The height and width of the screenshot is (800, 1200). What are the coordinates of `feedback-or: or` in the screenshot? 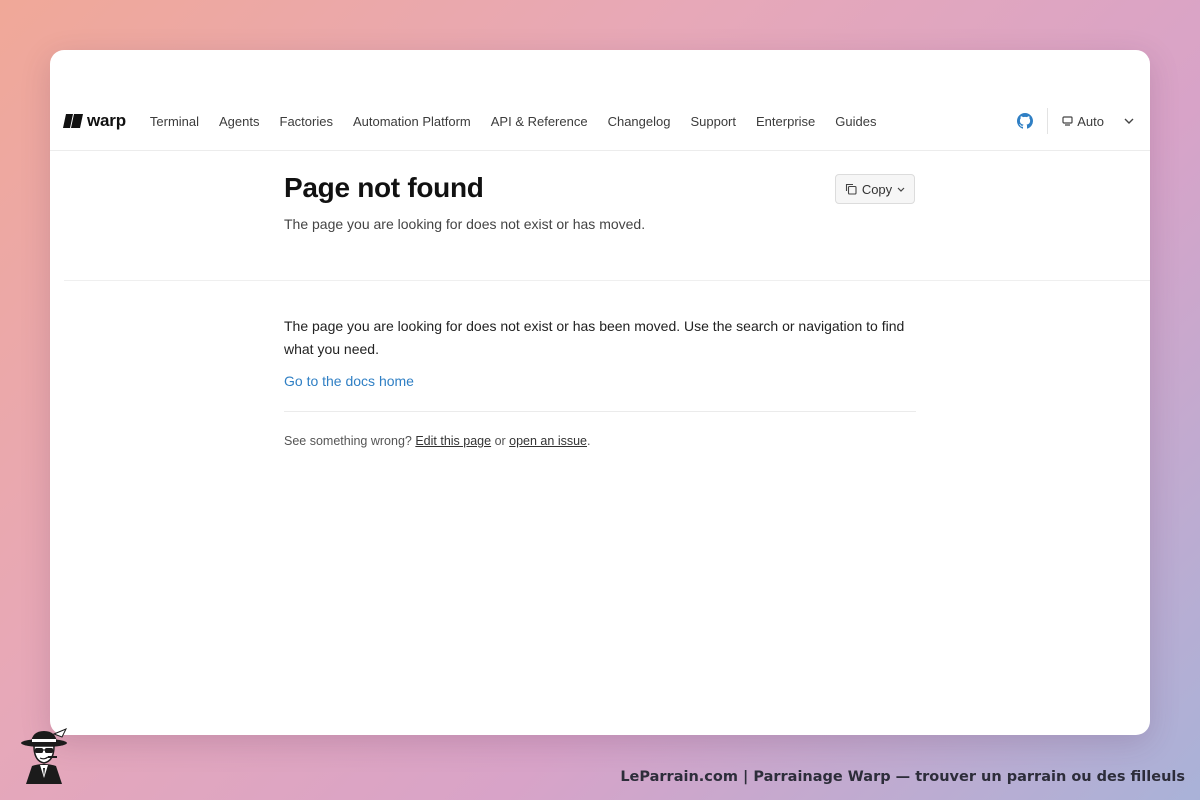 It's located at (500, 441).